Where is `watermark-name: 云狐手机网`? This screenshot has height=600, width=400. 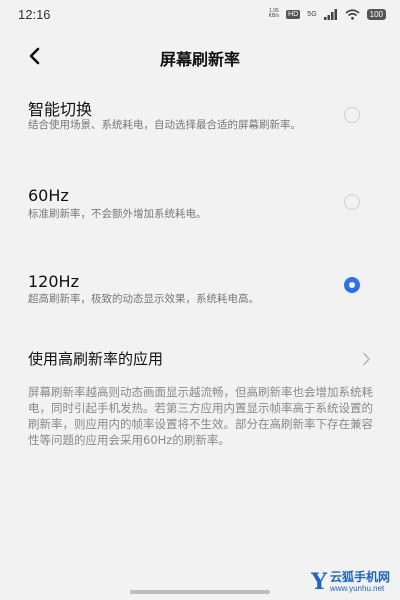 watermark-name: 云狐手机网 is located at coordinates (359, 577).